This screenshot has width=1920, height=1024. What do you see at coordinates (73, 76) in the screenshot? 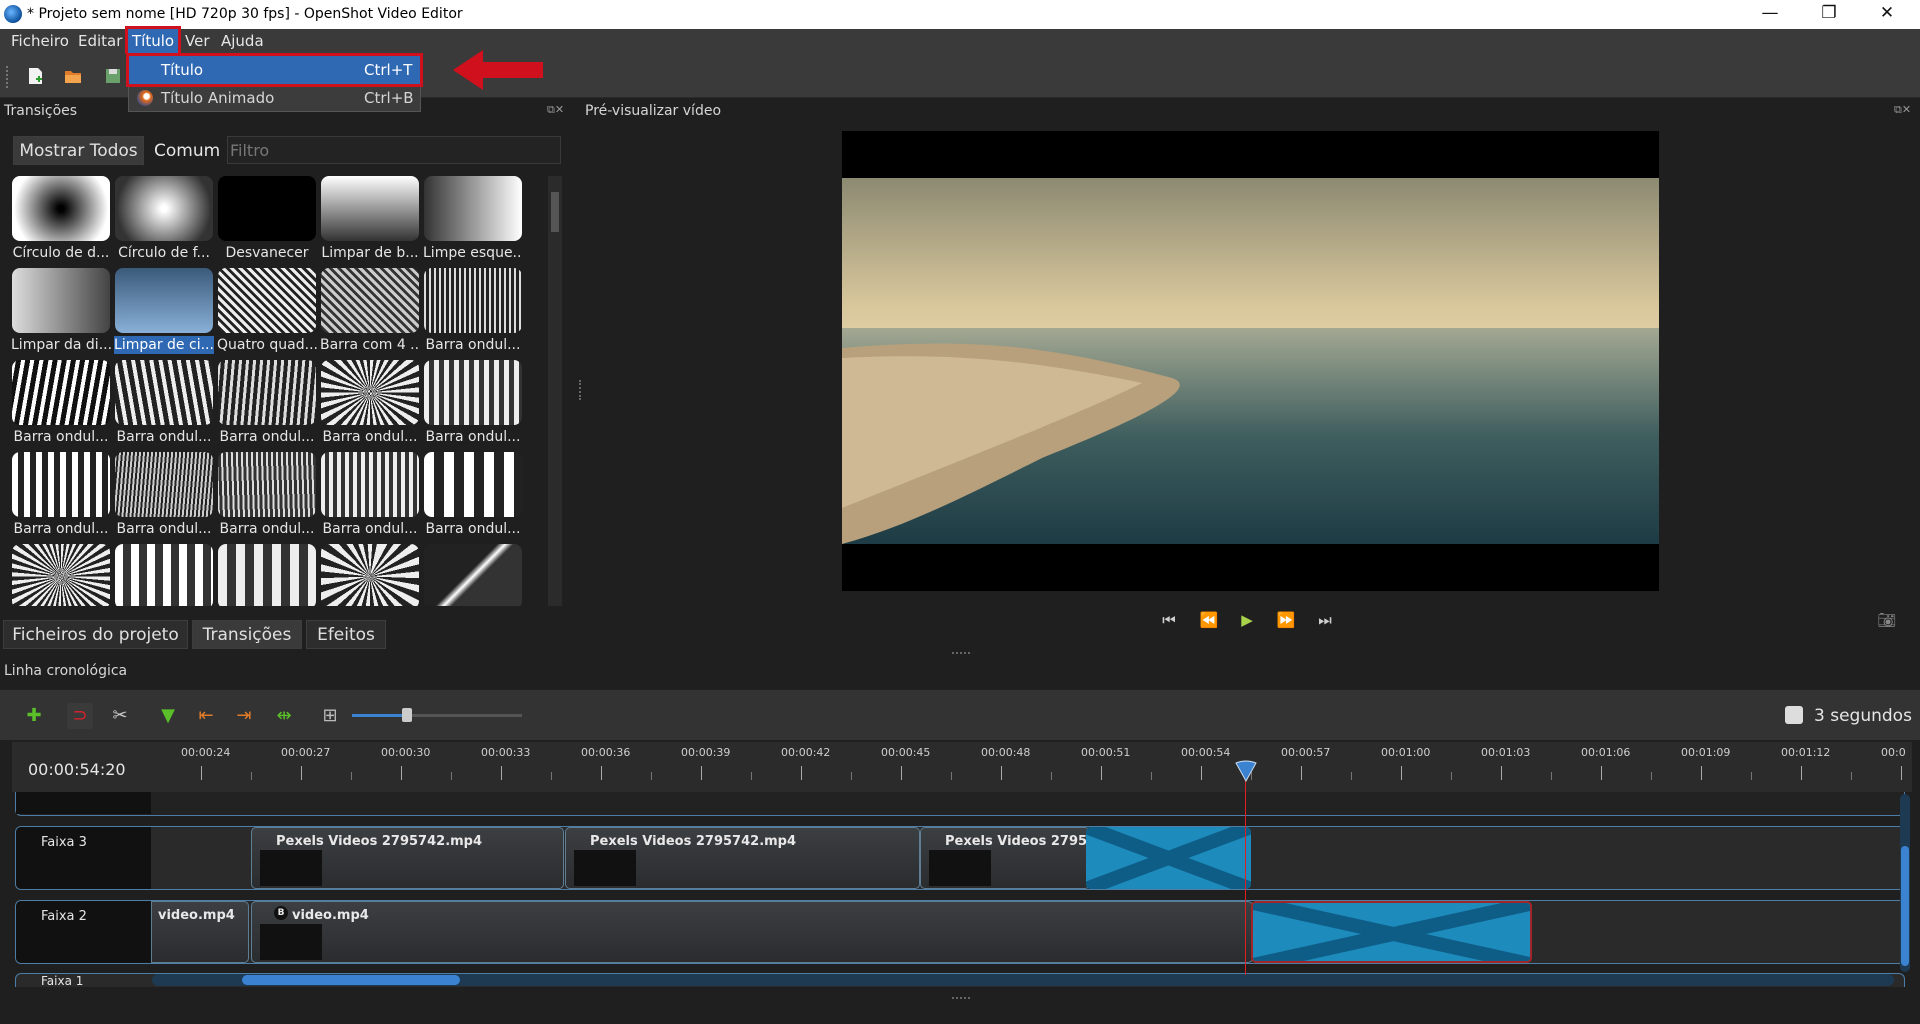
I see `open-project-icon` at bounding box center [73, 76].